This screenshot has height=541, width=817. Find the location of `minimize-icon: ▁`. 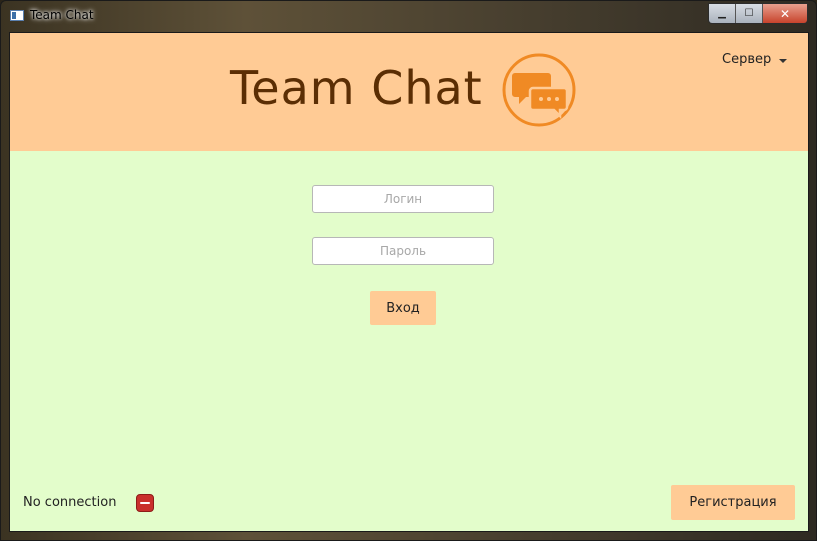

minimize-icon: ▁ is located at coordinates (722, 13).